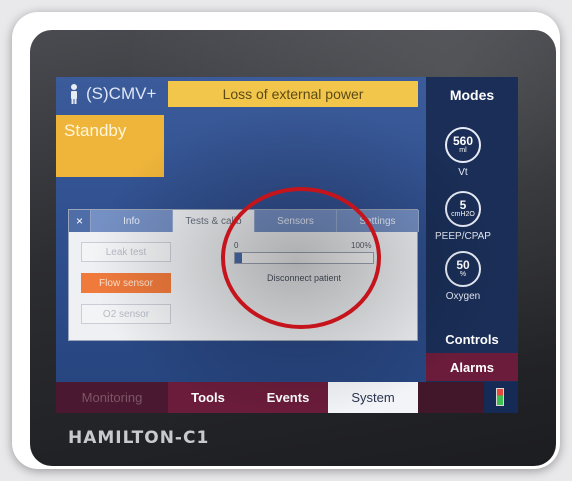  Describe the element at coordinates (472, 339) in the screenshot. I see `controls-button: Controls` at that location.